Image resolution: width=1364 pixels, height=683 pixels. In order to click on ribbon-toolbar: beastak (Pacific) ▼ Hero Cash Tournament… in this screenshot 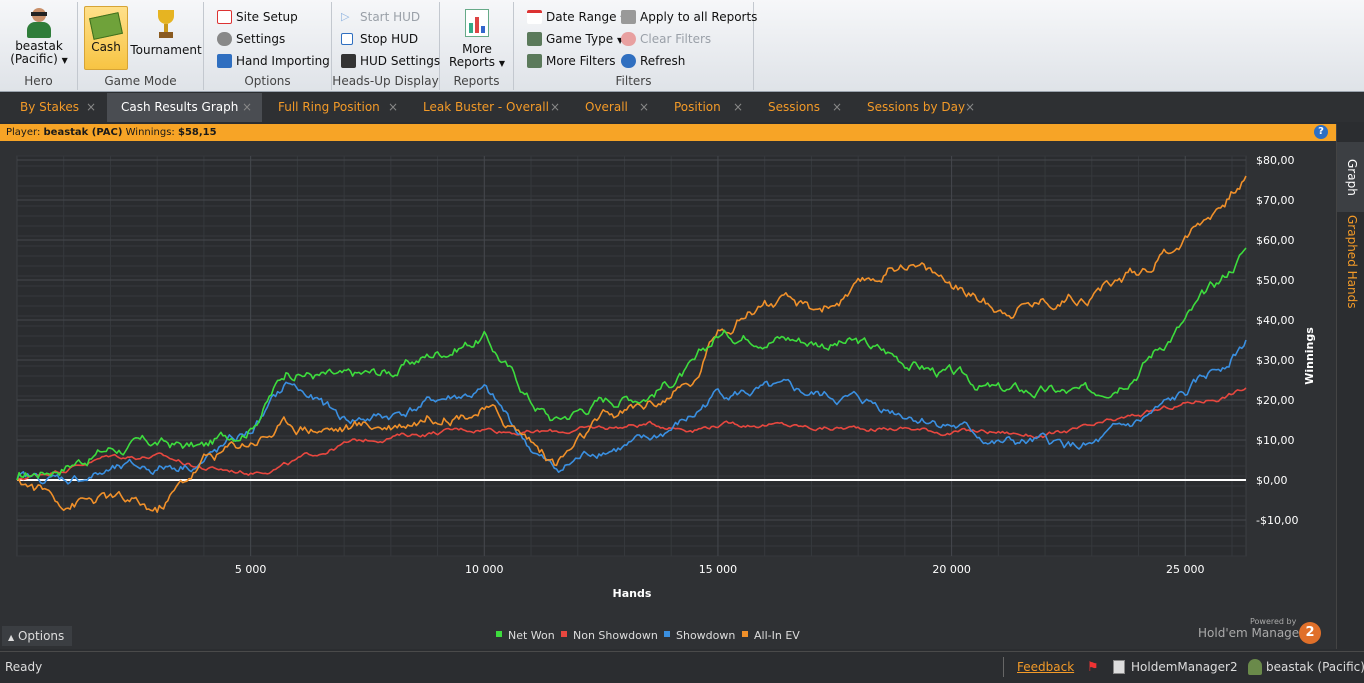, I will do `click(682, 46)`.